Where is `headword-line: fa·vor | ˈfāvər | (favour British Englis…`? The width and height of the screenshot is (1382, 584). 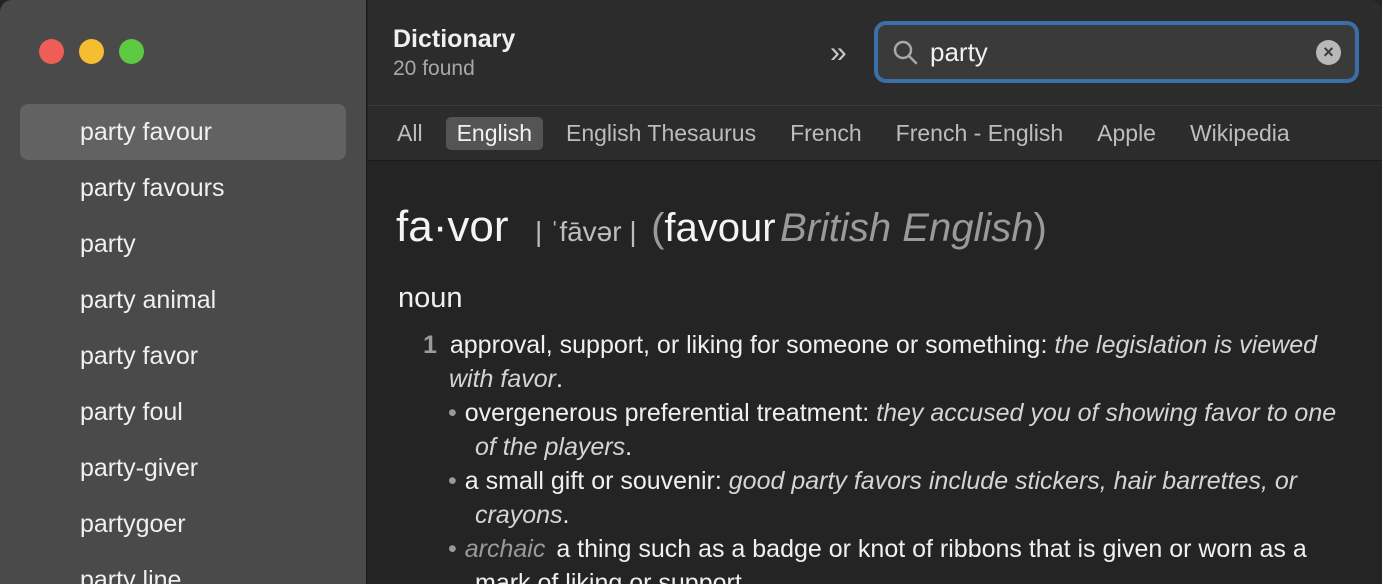 headword-line: fa·vor | ˈfāvər | (favour British Englis… is located at coordinates (721, 227).